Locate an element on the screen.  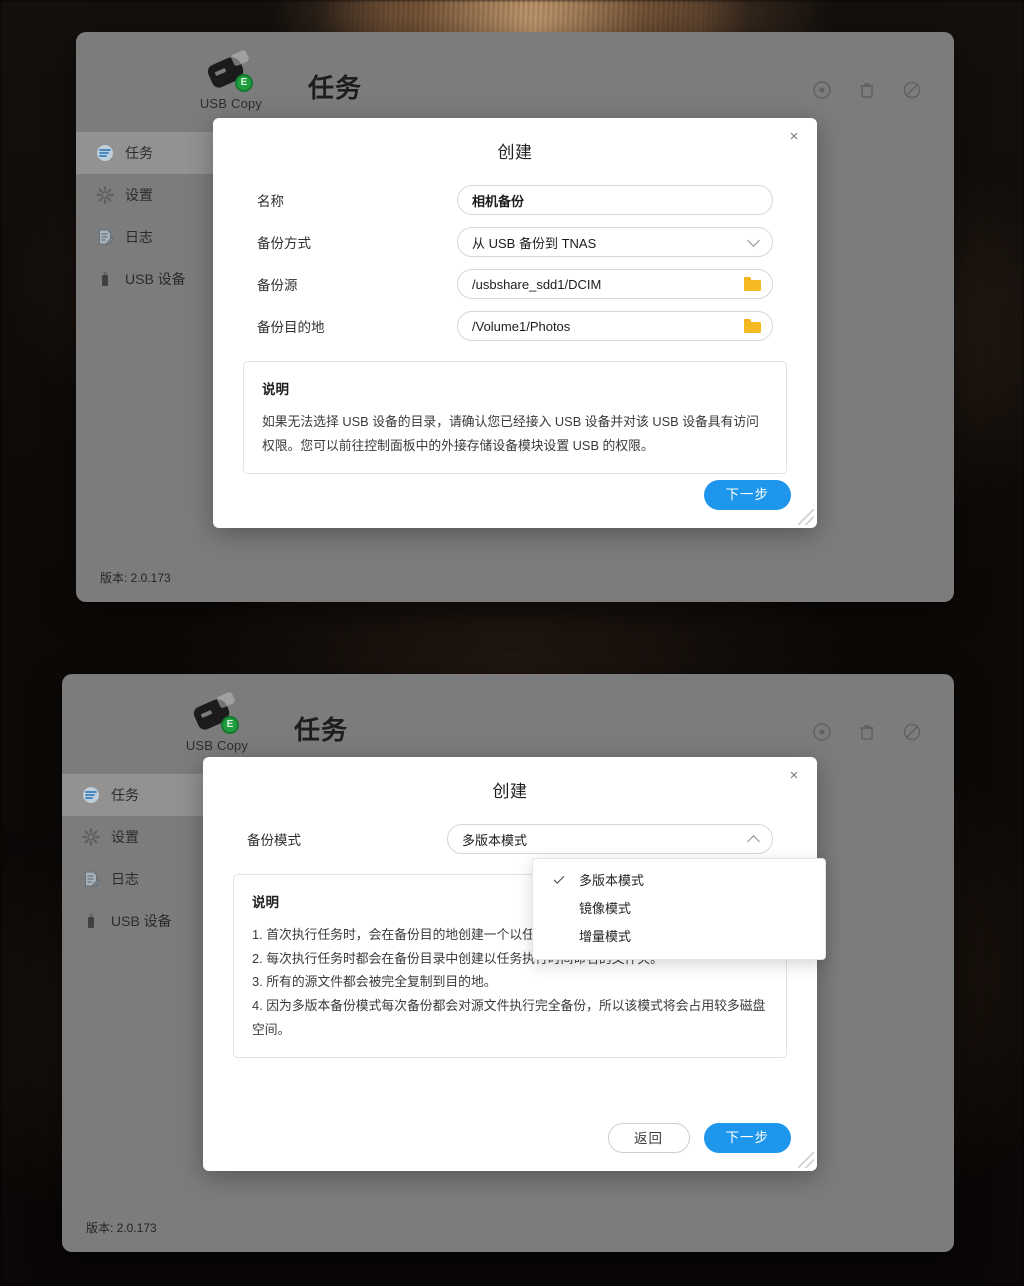
field-label: 名称 is located at coordinates (270, 201).